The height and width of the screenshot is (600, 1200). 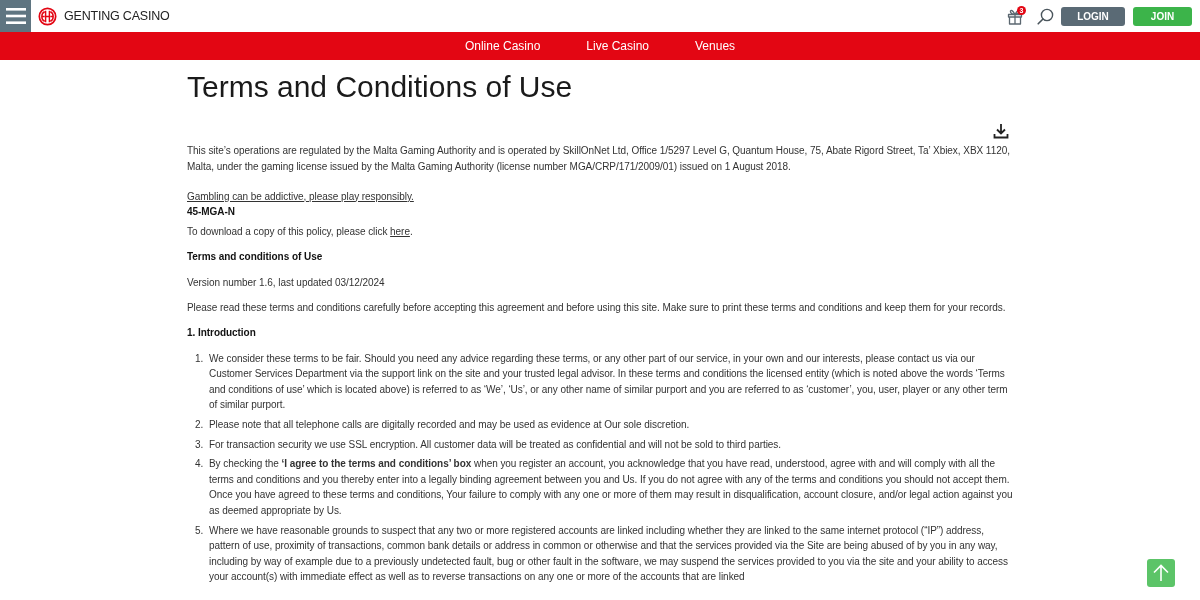 What do you see at coordinates (300, 231) in the screenshot?
I see `download-text: To download a copy of this policy, please click here.` at bounding box center [300, 231].